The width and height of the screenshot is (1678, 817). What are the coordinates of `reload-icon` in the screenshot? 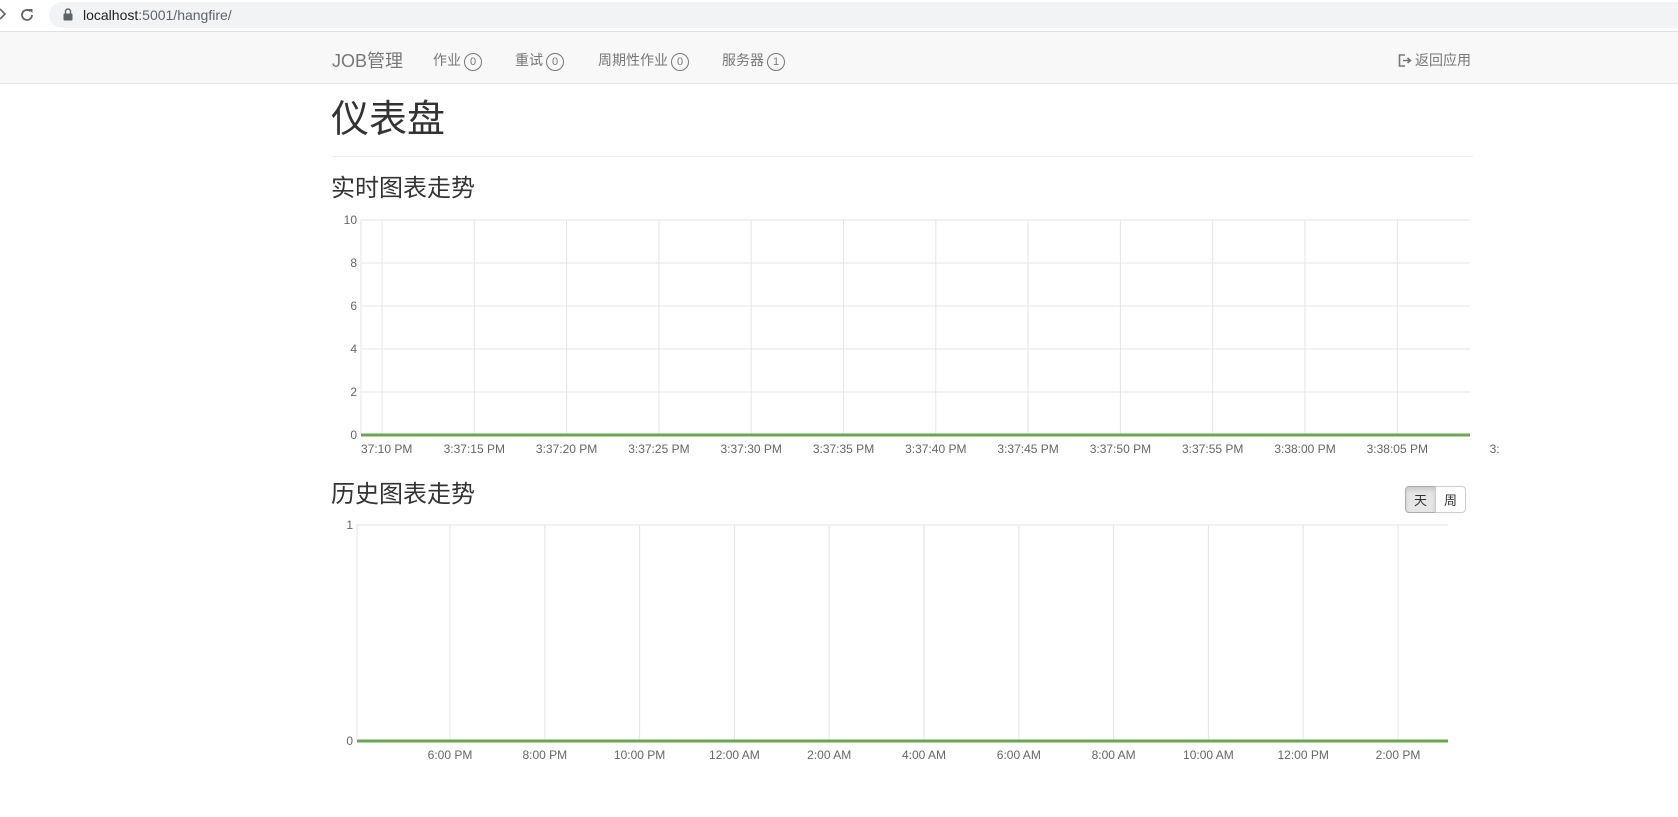 It's located at (27, 15).